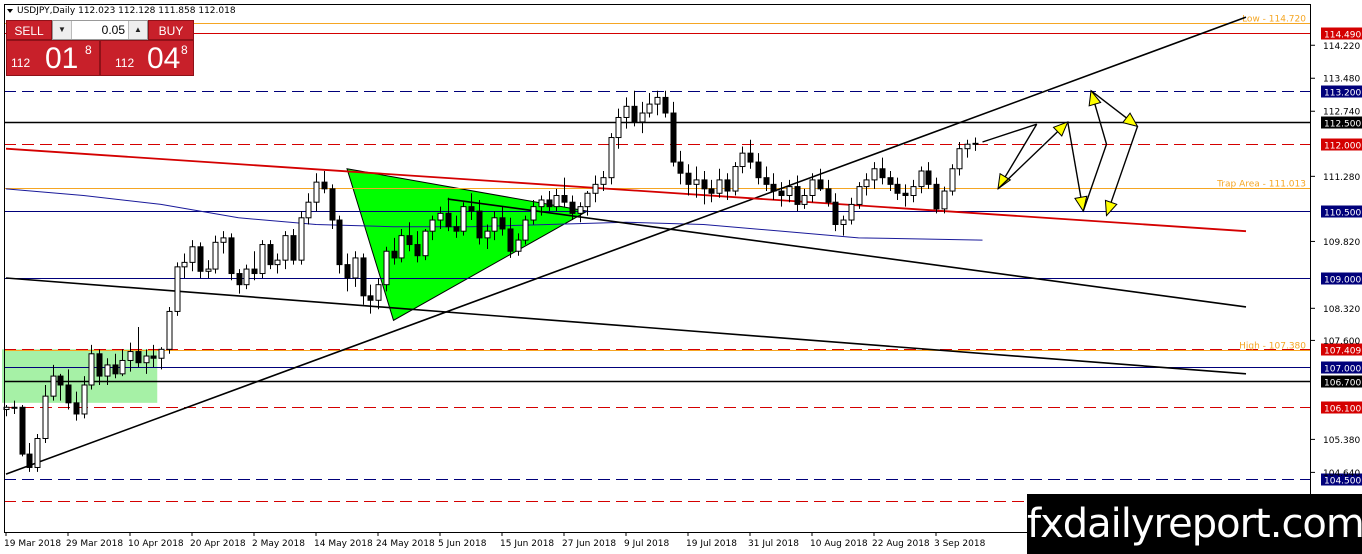 This screenshot has height=554, width=1362. What do you see at coordinates (1342, 281) in the screenshot?
I see `level-tag-label-7: 109.000` at bounding box center [1342, 281].